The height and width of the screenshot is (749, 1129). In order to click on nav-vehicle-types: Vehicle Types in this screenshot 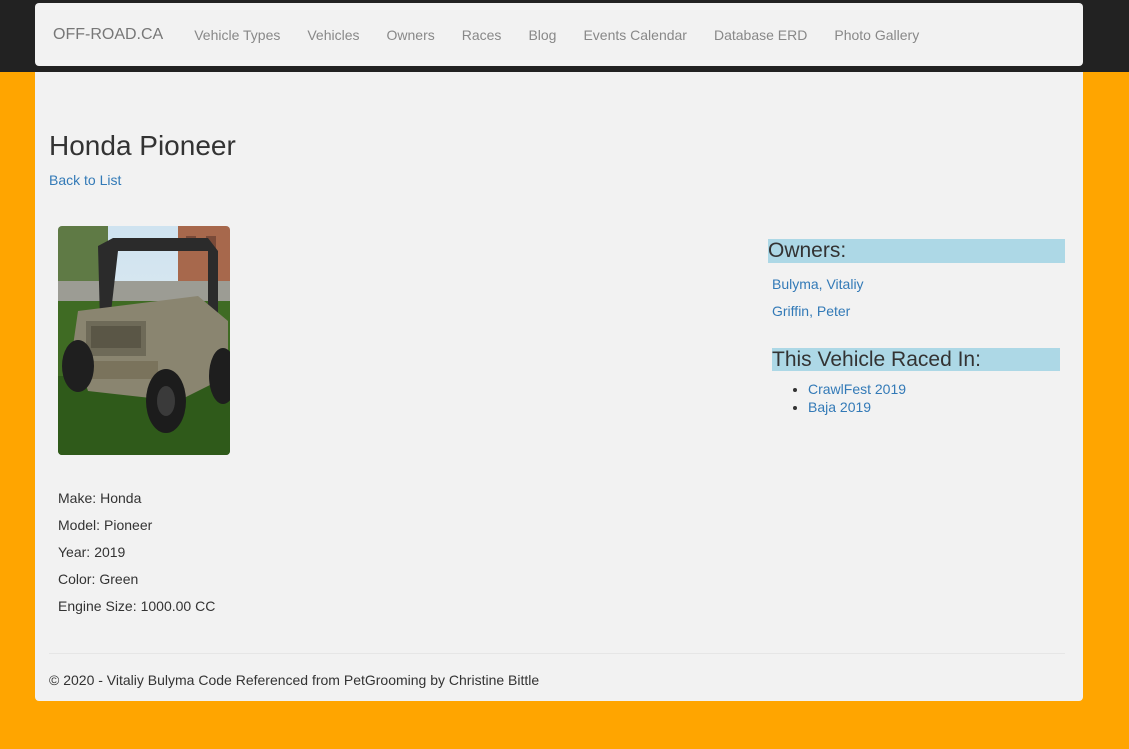, I will do `click(237, 35)`.